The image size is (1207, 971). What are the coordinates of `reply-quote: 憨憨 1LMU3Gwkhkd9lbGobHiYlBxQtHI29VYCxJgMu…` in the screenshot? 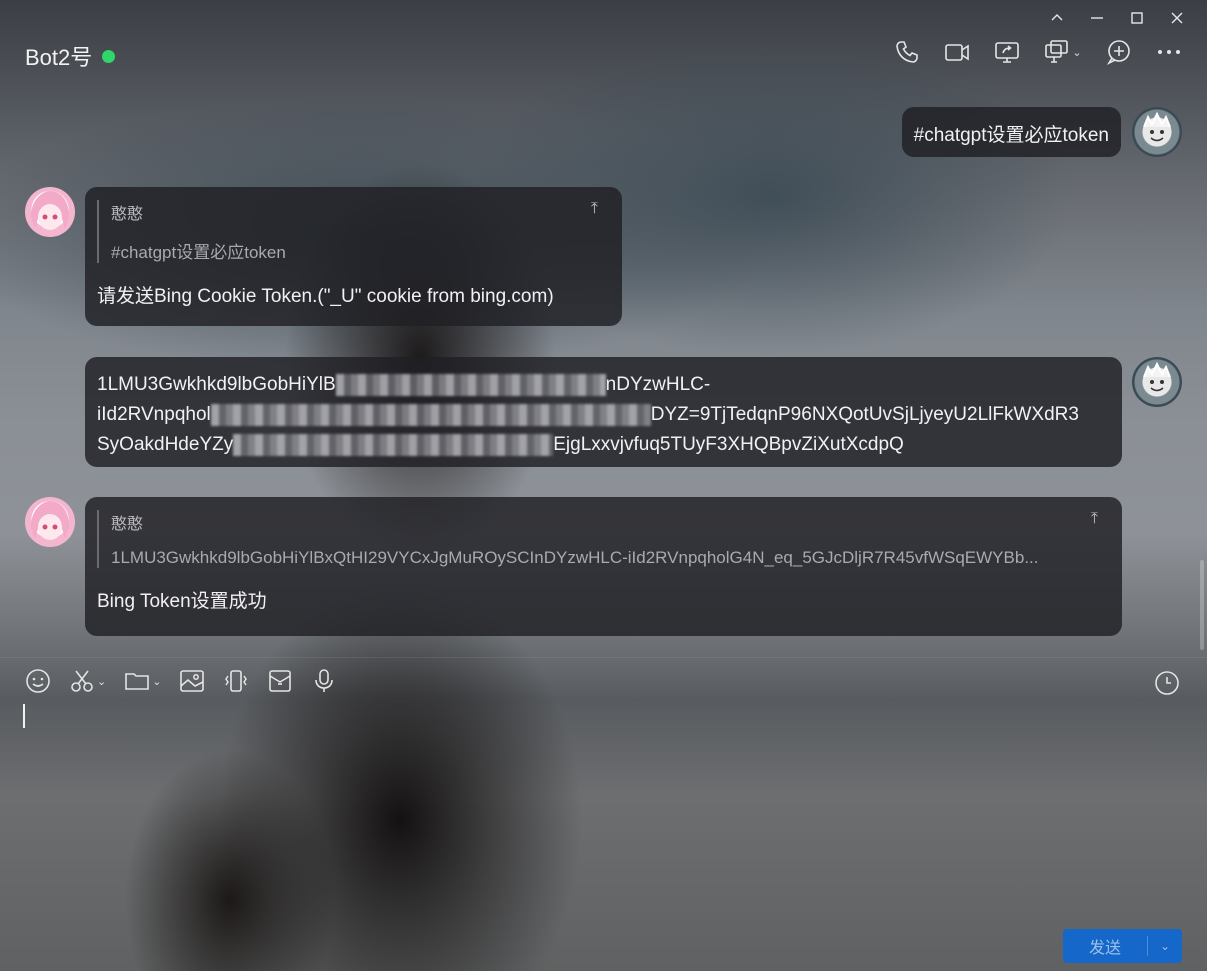 It's located at (603, 539).